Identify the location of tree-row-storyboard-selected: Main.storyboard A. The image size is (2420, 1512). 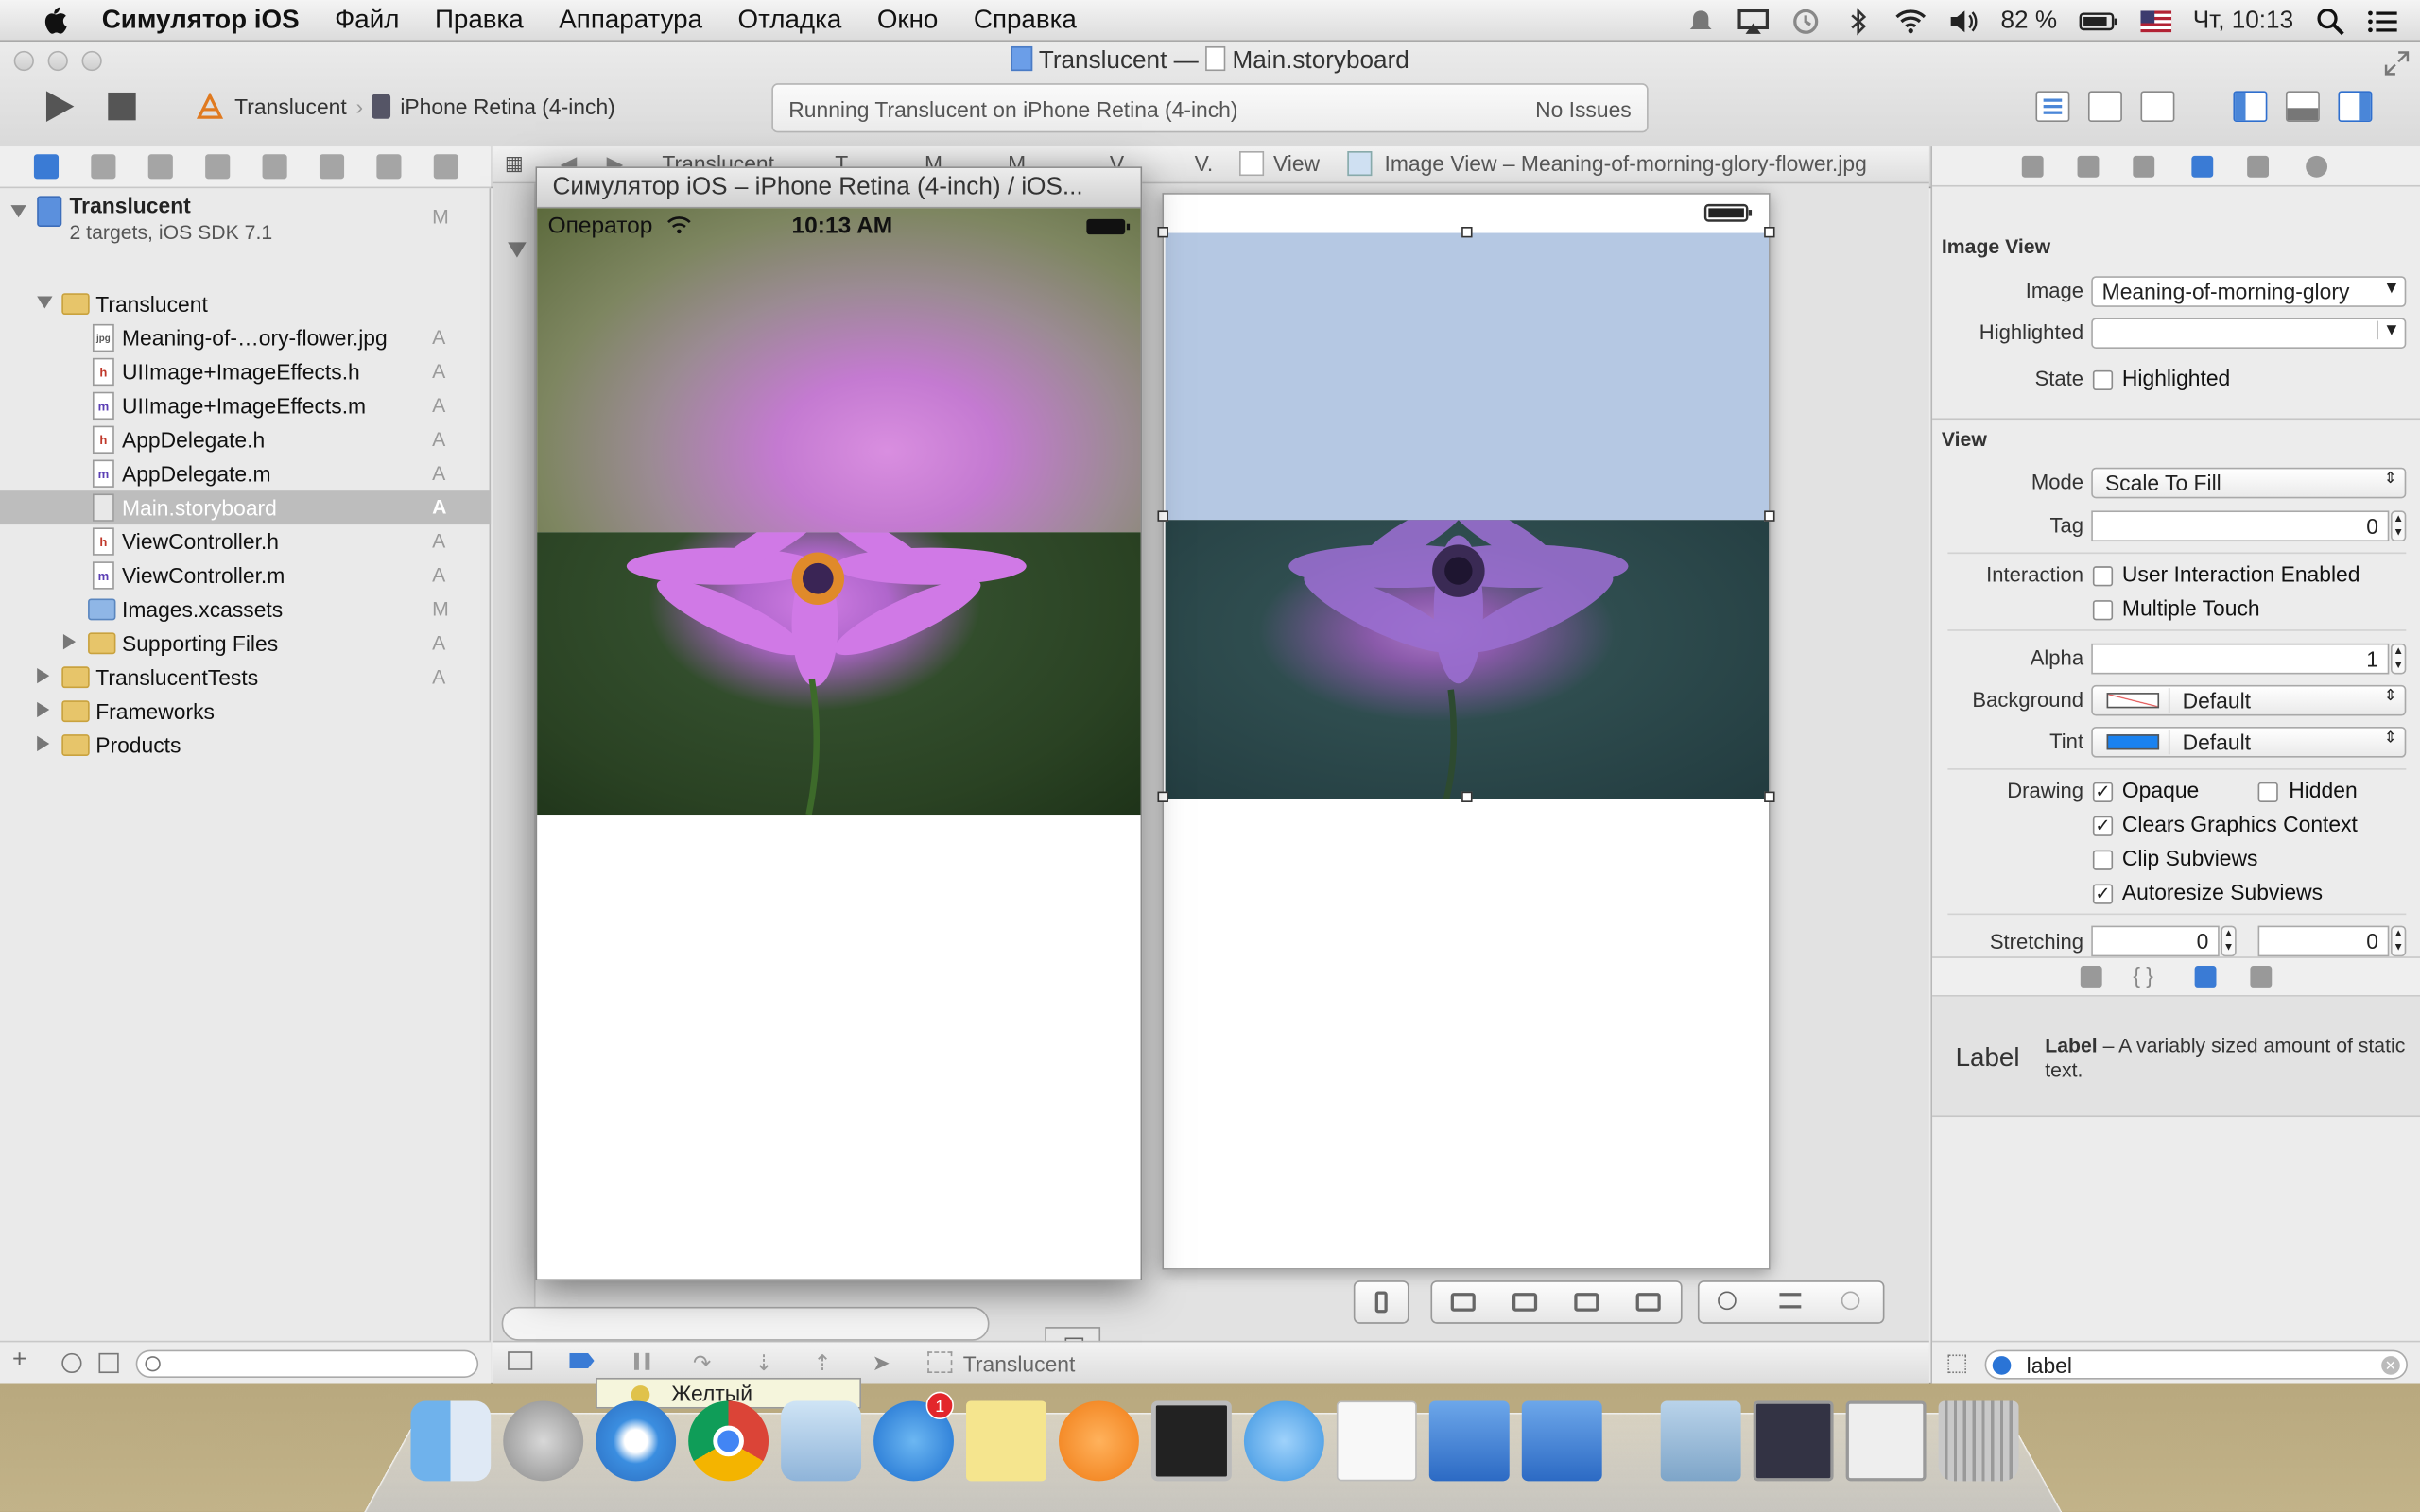
(246, 507).